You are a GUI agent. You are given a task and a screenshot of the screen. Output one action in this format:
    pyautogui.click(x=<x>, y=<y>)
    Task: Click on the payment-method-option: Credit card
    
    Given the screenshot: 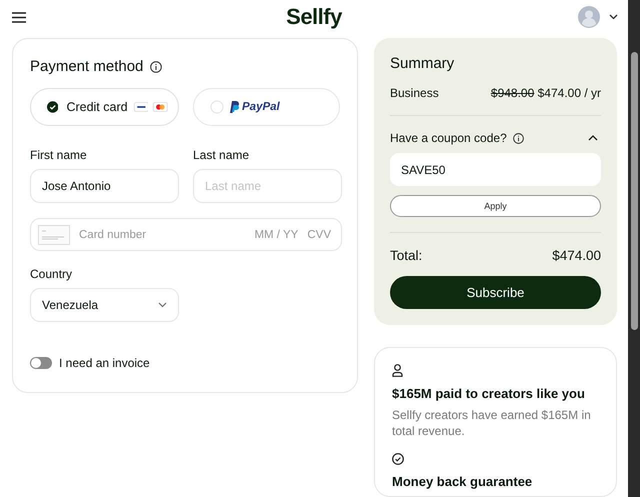 What is the action you would take?
    pyautogui.click(x=104, y=107)
    